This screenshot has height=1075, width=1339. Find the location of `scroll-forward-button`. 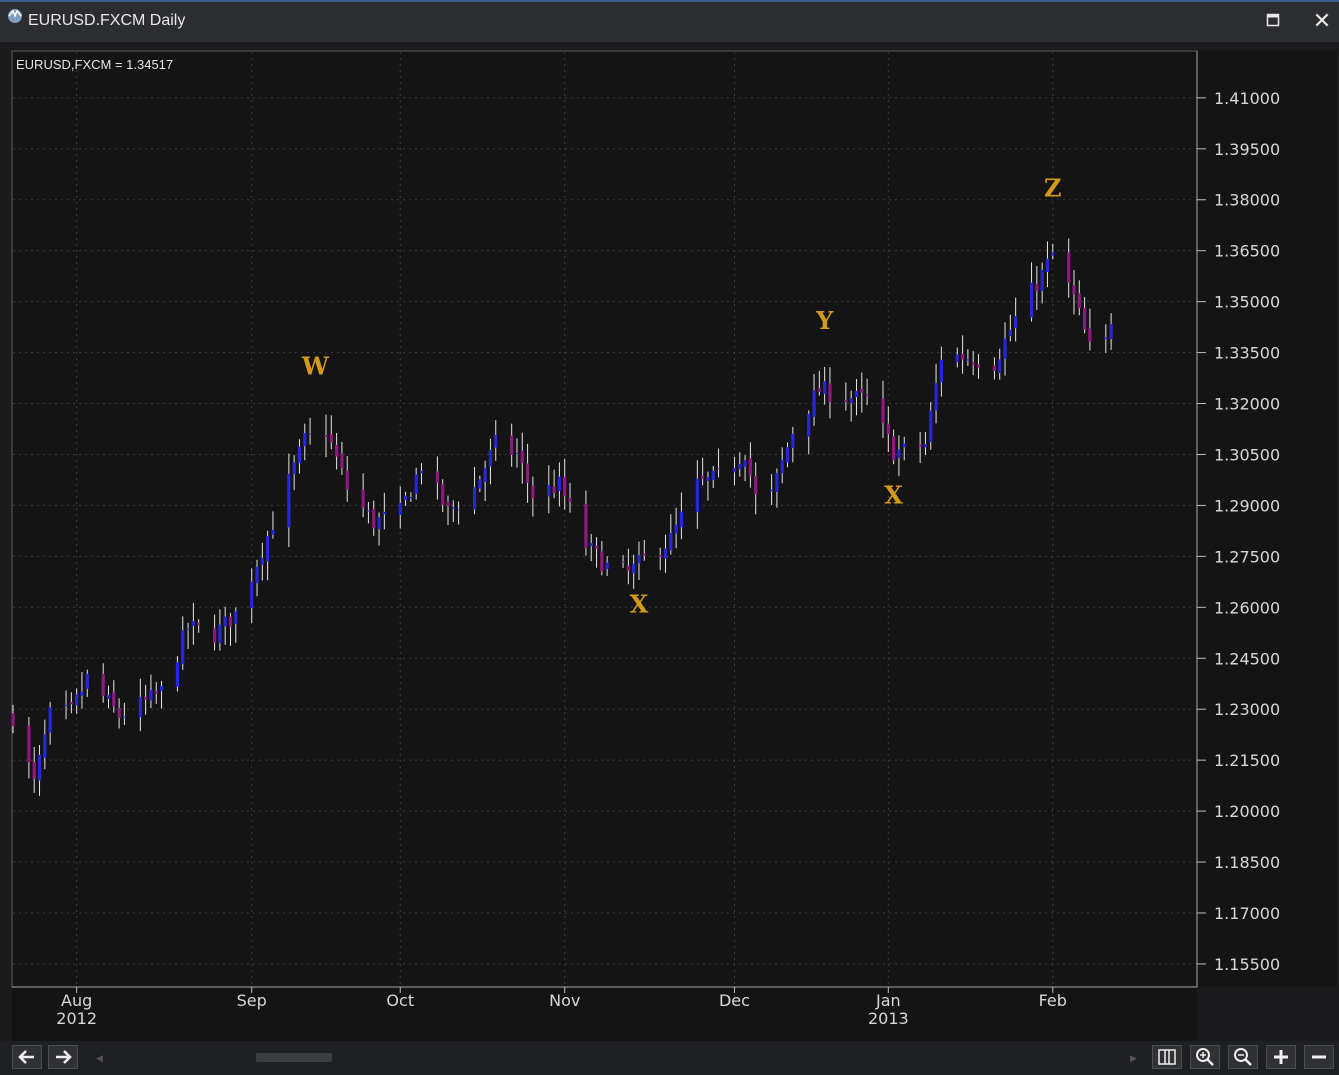

scroll-forward-button is located at coordinates (63, 1057).